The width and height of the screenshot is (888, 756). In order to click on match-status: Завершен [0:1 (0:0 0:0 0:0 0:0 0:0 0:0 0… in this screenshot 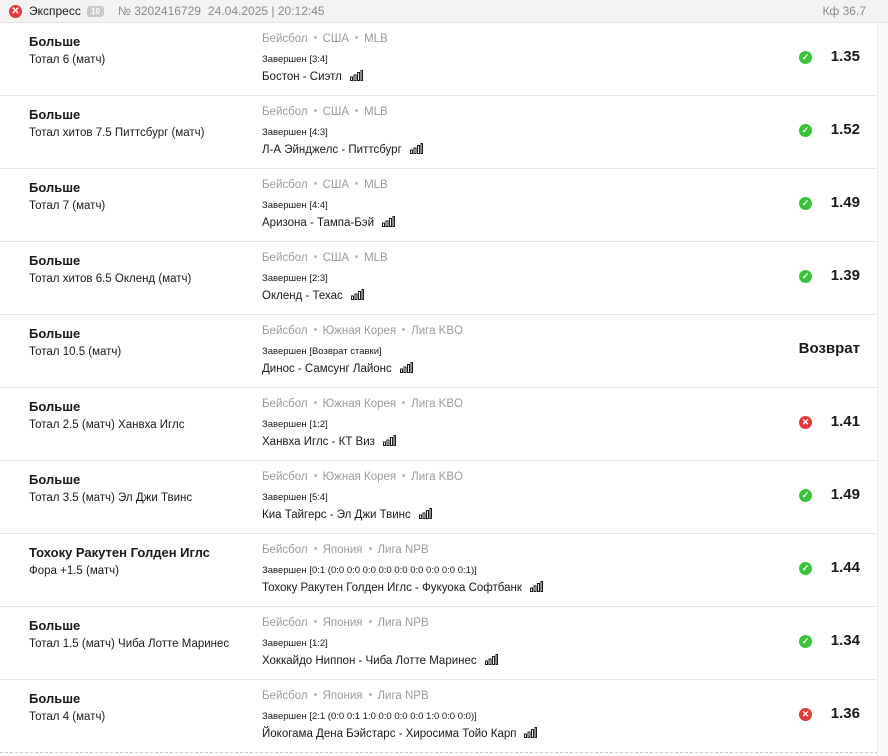, I will do `click(369, 570)`.